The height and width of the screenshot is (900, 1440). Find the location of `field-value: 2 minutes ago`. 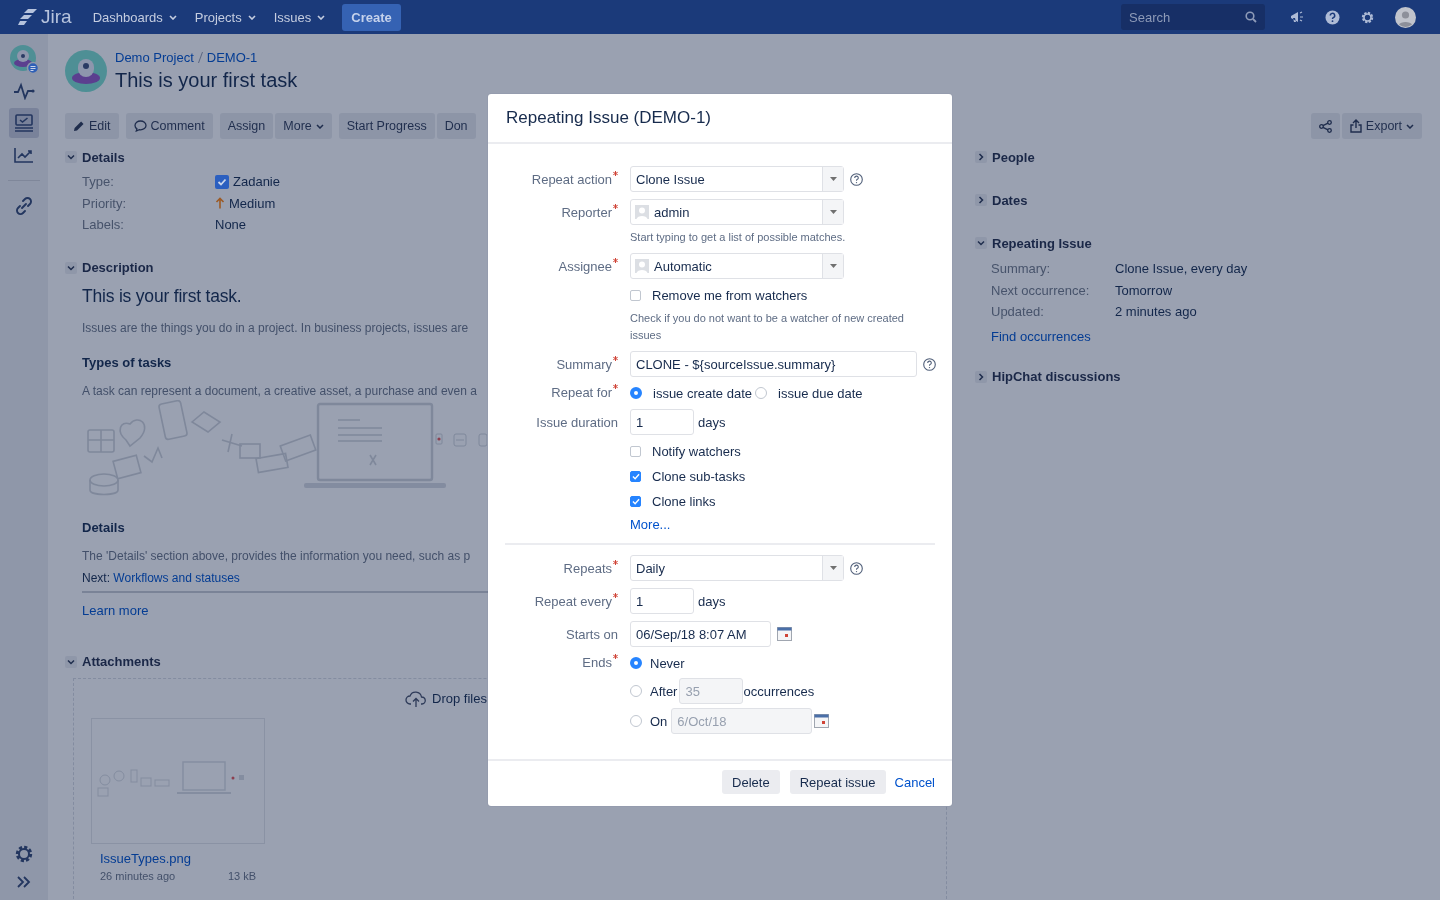

field-value: 2 minutes ago is located at coordinates (1156, 312).